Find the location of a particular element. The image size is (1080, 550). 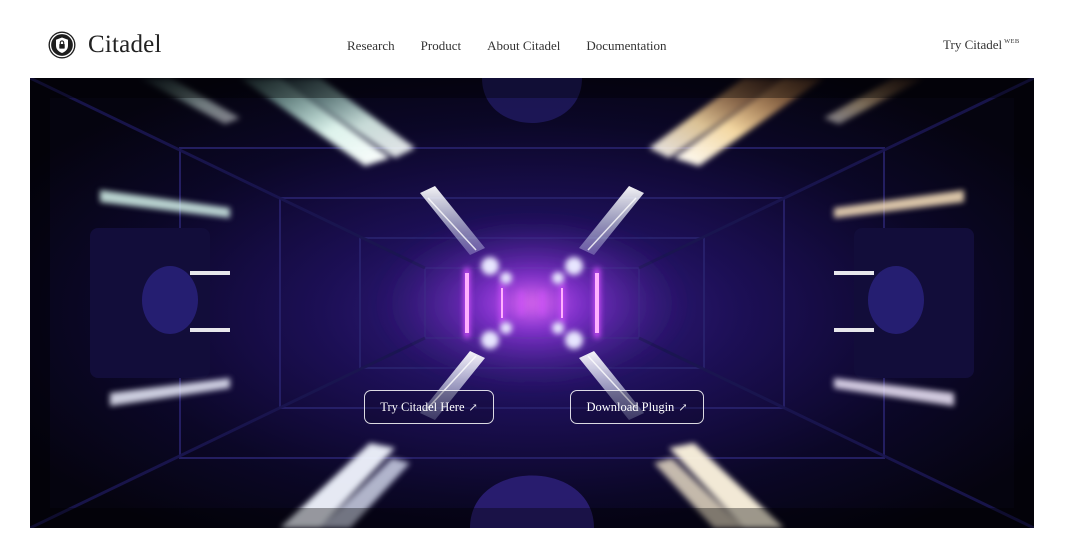

try-citadel-web-link: Try Citadel WEB is located at coordinates (981, 45).